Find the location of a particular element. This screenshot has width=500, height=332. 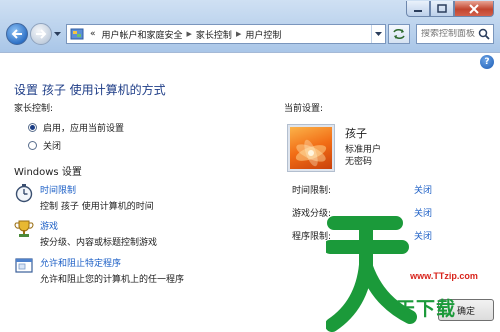

minimize-icon is located at coordinates (418, 10).